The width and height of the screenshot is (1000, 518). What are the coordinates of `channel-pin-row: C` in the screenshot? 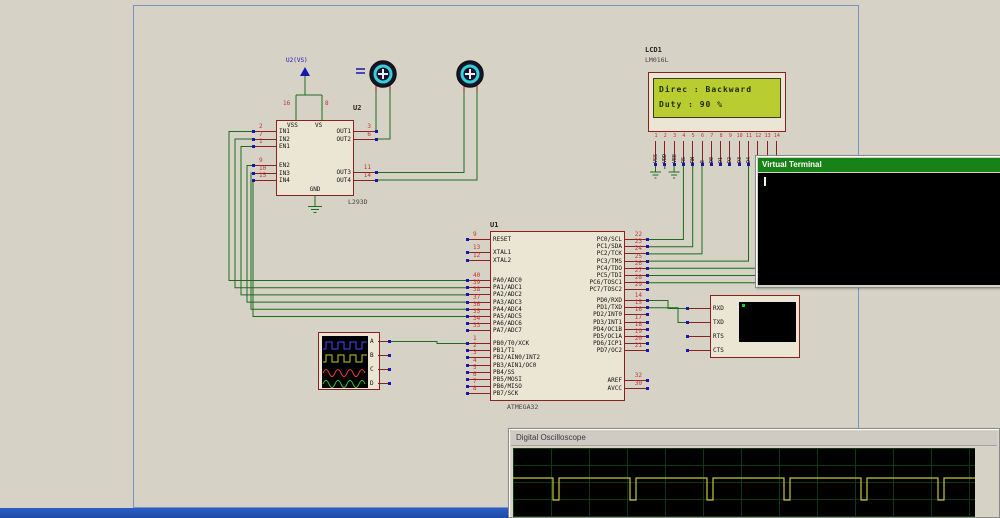 It's located at (382, 369).